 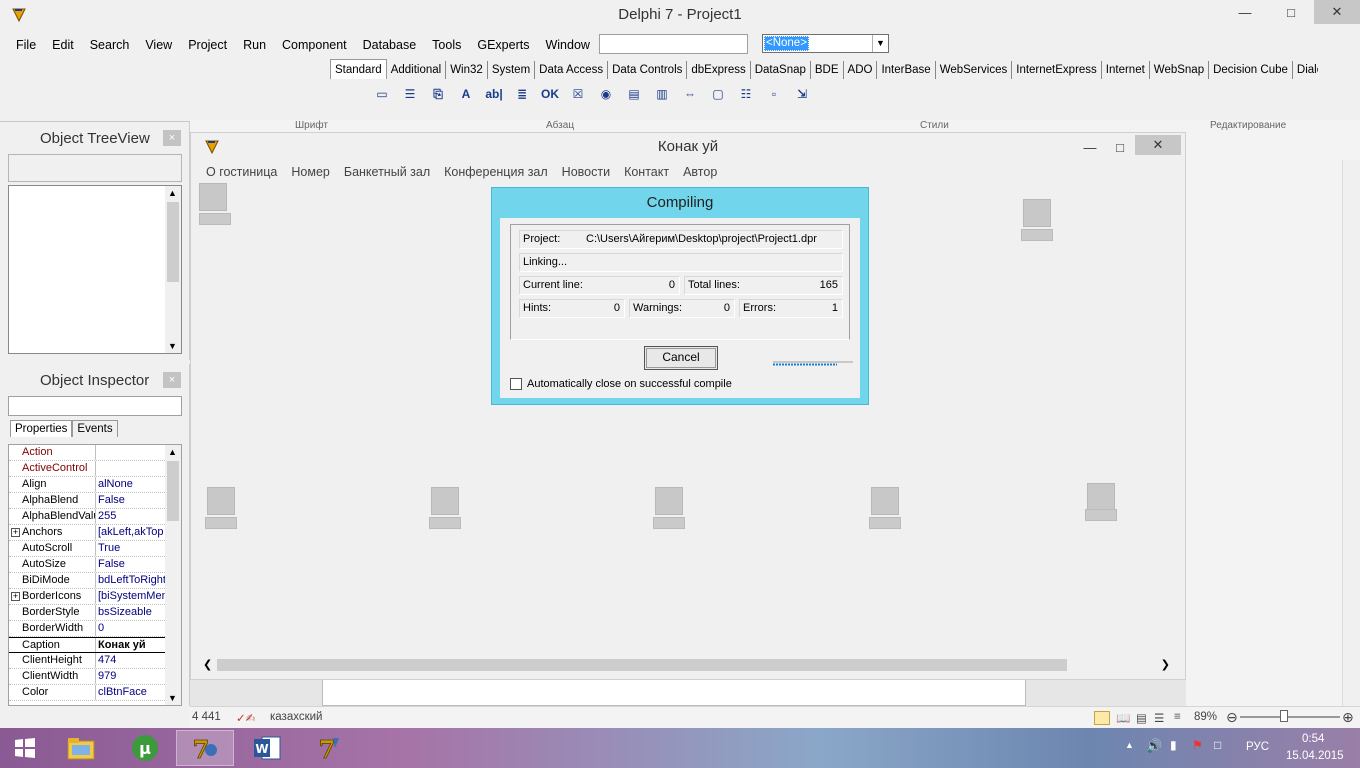 I want to click on property-row-align: Align alNone, so click(x=95, y=485).